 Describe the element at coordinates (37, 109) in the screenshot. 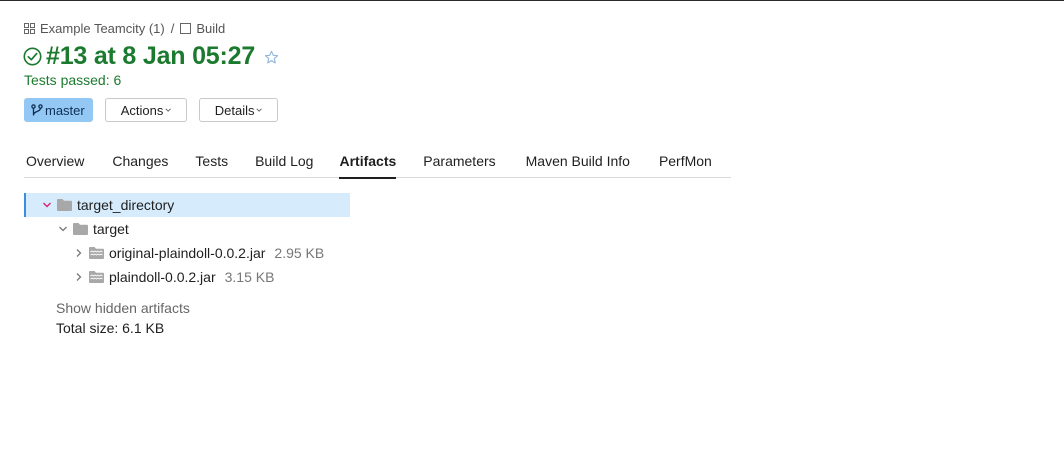

I see `branch-icon` at that location.